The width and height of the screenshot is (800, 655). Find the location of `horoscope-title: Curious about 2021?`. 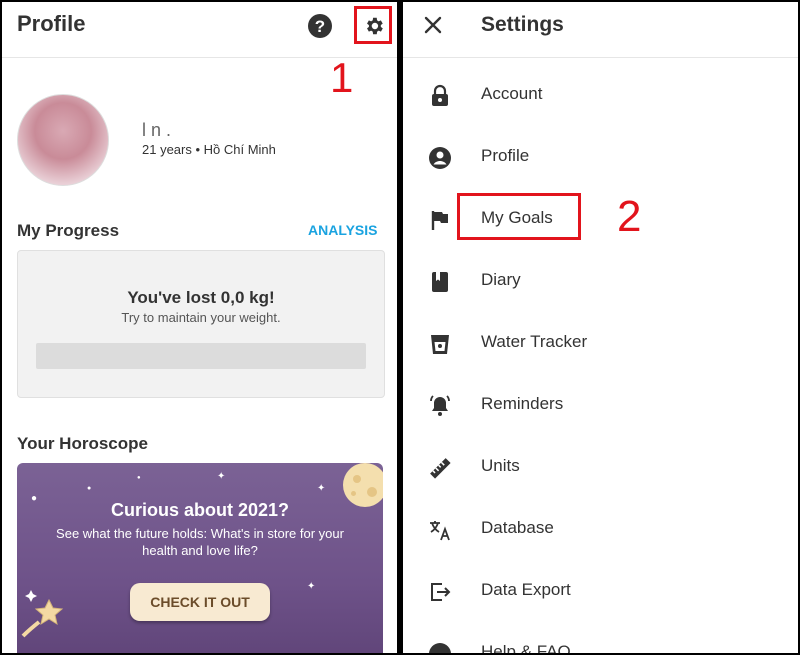

horoscope-title: Curious about 2021? is located at coordinates (200, 510).